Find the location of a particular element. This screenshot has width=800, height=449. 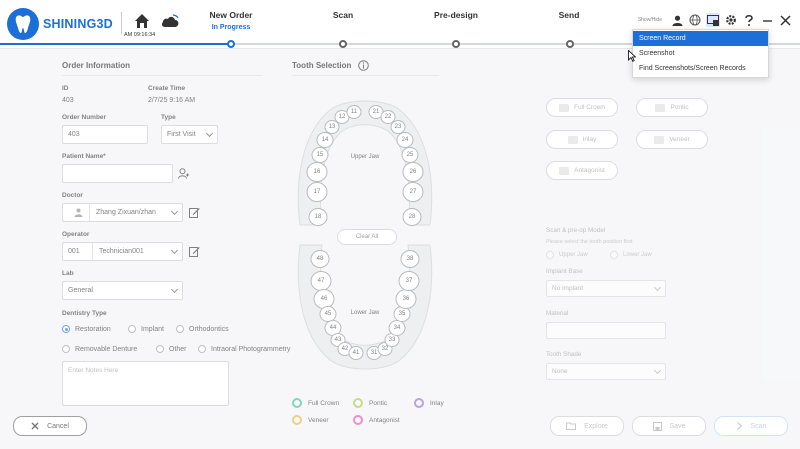

patient-name-input is located at coordinates (117, 173).